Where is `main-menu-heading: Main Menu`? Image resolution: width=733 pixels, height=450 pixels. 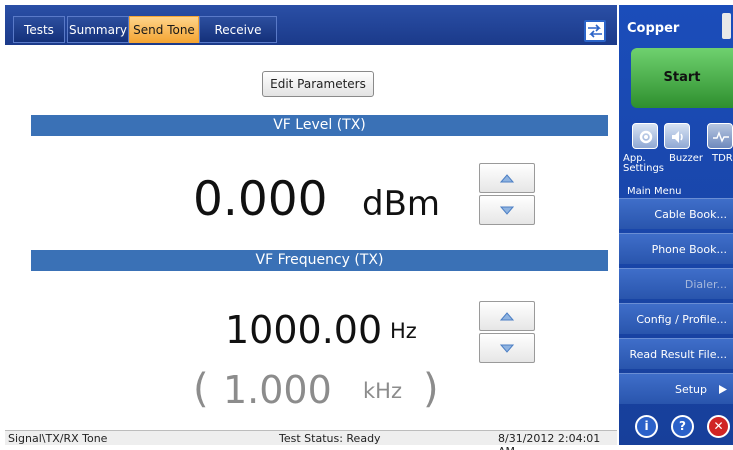
main-menu-heading: Main Menu is located at coordinates (654, 191).